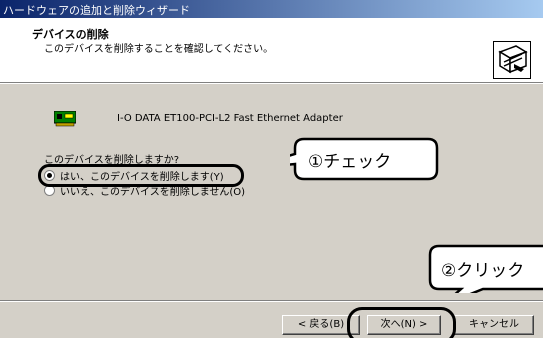 Image resolution: width=543 pixels, height=338 pixels. Describe the element at coordinates (401, 322) in the screenshot. I see `highlight-ring-next` at that location.